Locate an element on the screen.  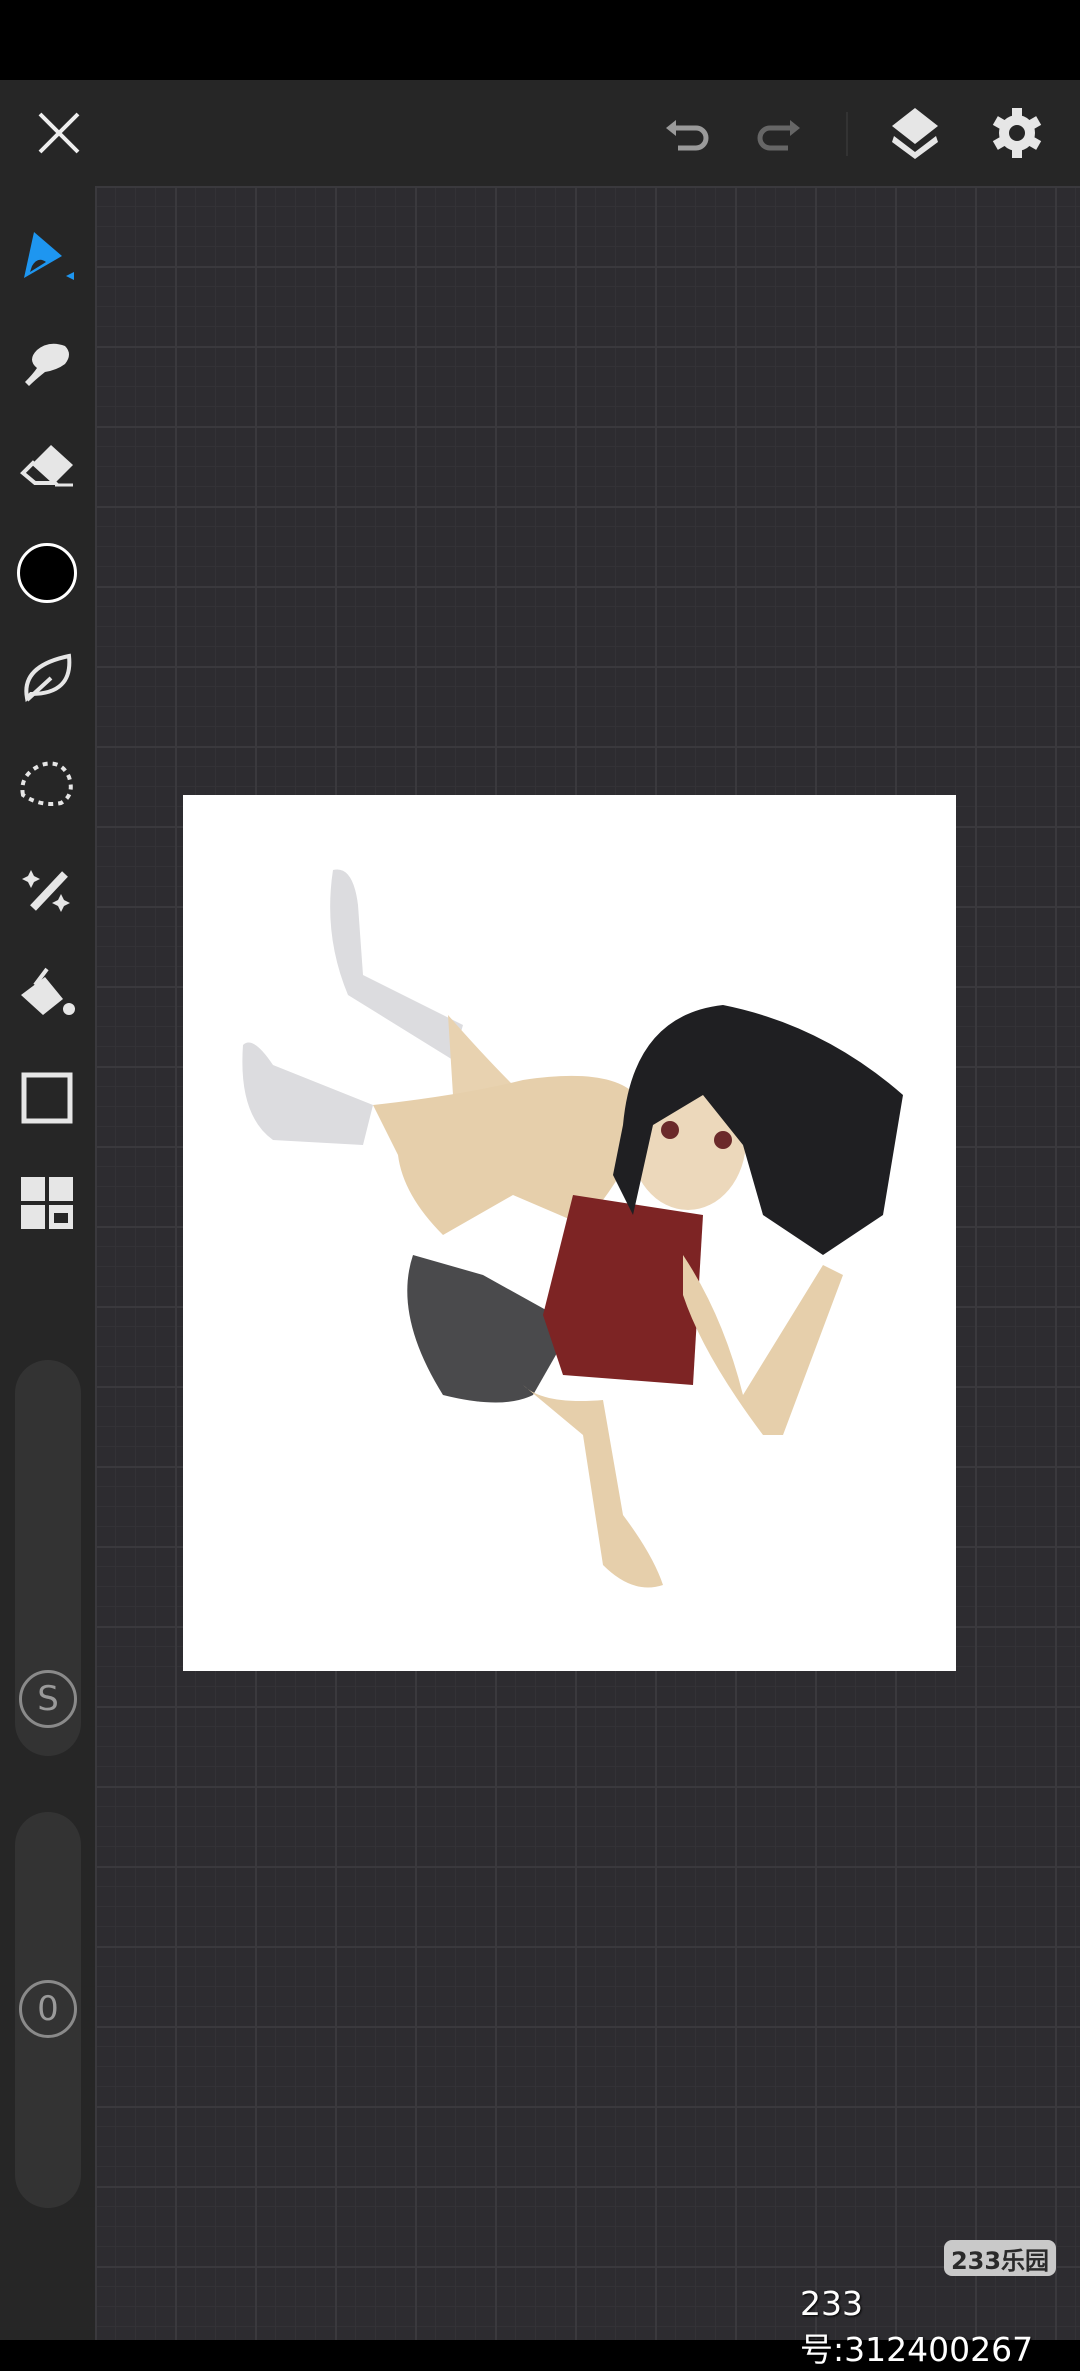
brush-tool is located at coordinates (47, 257).